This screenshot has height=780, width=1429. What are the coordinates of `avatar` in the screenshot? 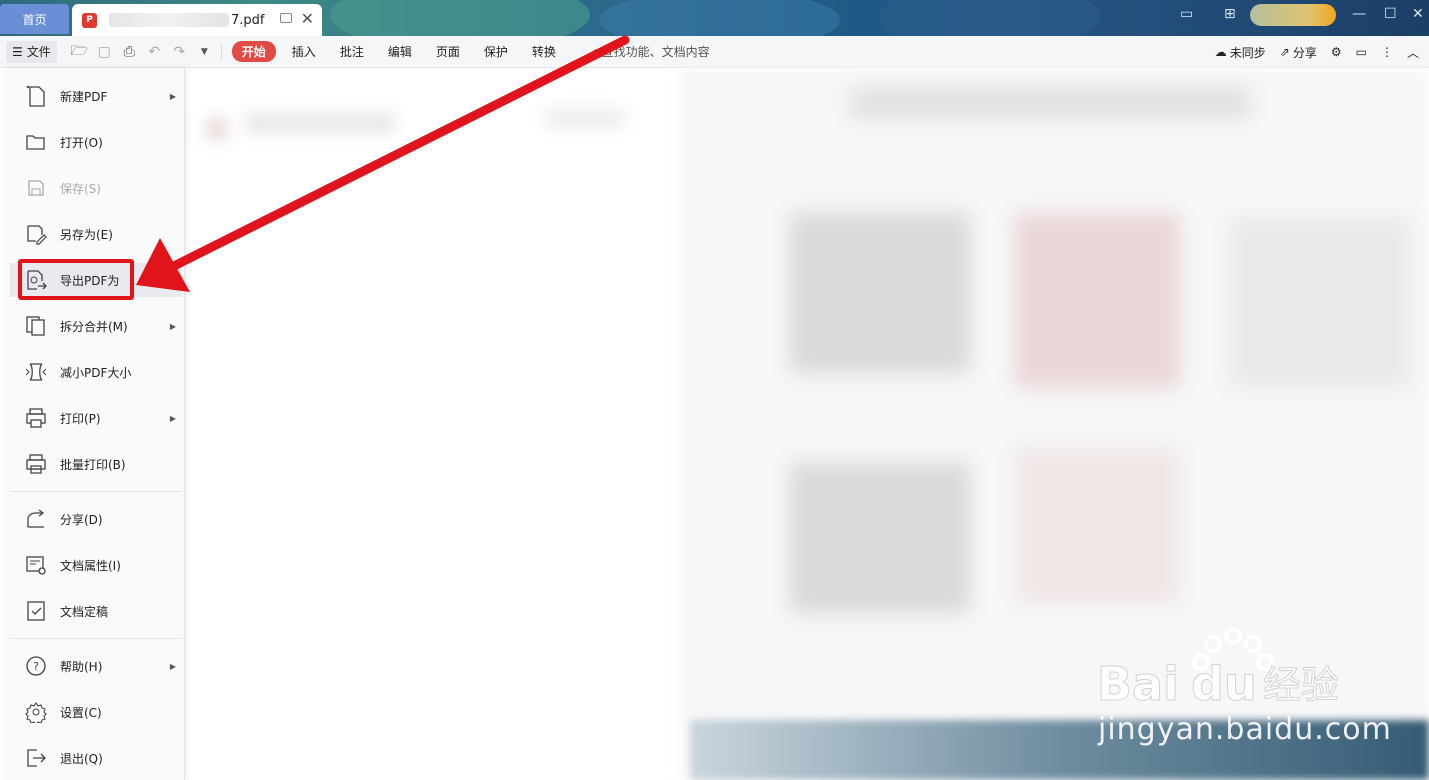 It's located at (1293, 15).